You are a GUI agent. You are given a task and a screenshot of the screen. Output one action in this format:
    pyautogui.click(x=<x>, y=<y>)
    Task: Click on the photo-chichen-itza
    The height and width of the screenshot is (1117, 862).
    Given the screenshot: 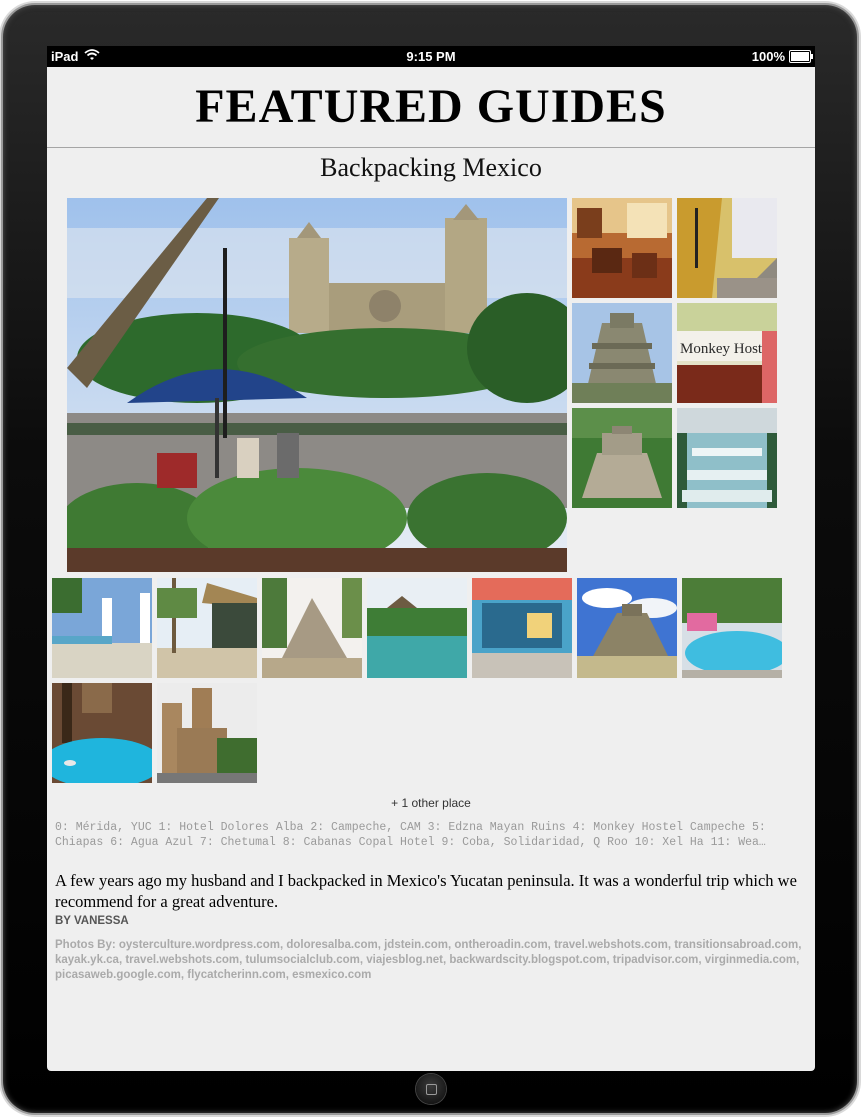 What is the action you would take?
    pyautogui.click(x=627, y=628)
    